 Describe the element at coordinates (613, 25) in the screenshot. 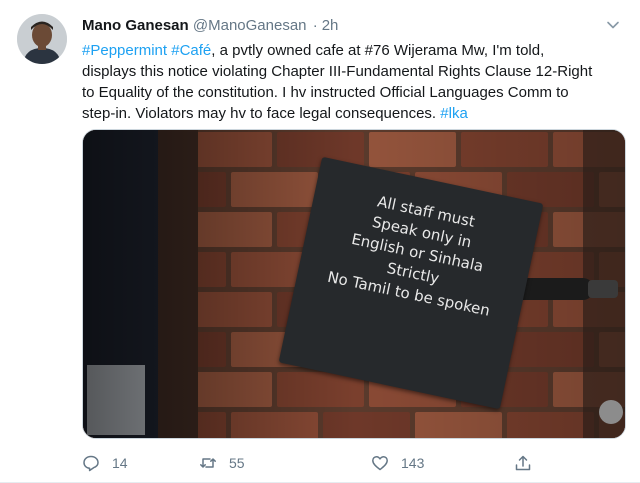

I see `chevron-down-icon` at that location.